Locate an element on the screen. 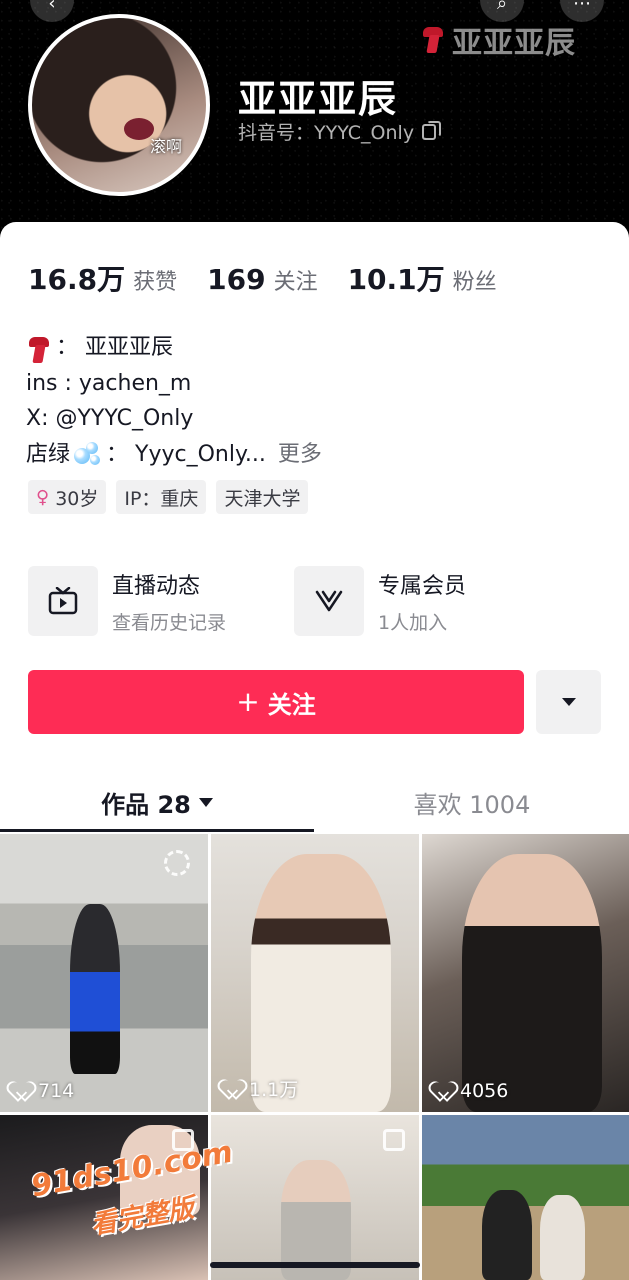  avatar-caption: 滚啊 is located at coordinates (166, 146).